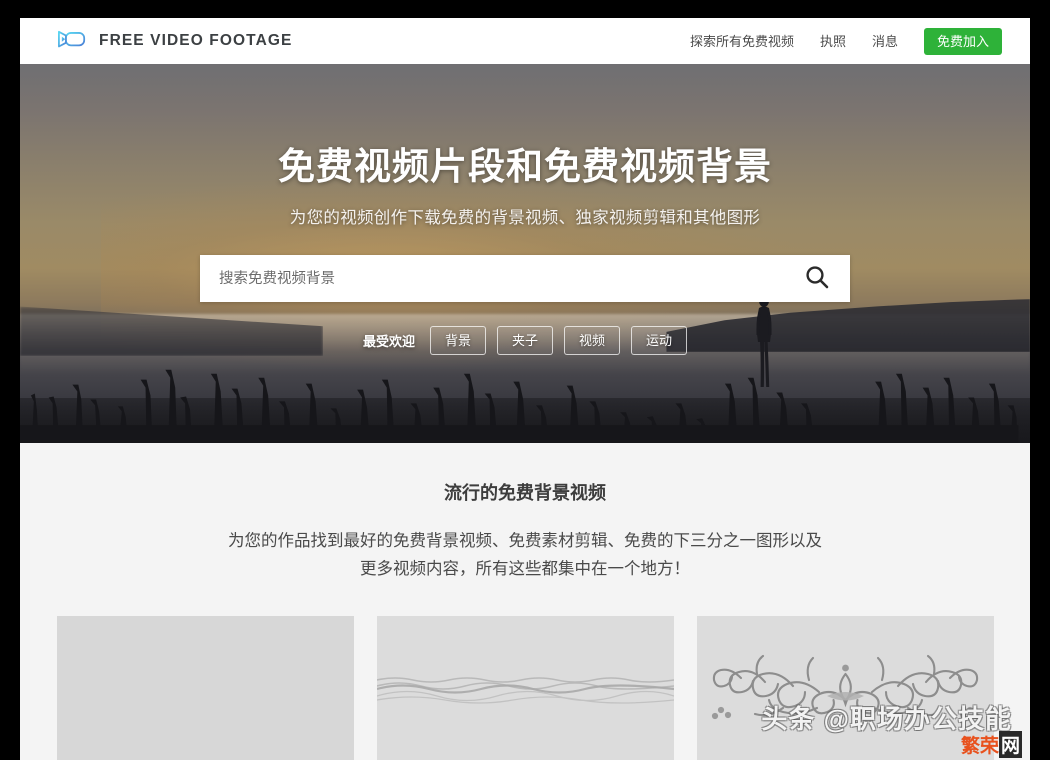 This screenshot has width=1050, height=760. I want to click on search-input, so click(509, 278).